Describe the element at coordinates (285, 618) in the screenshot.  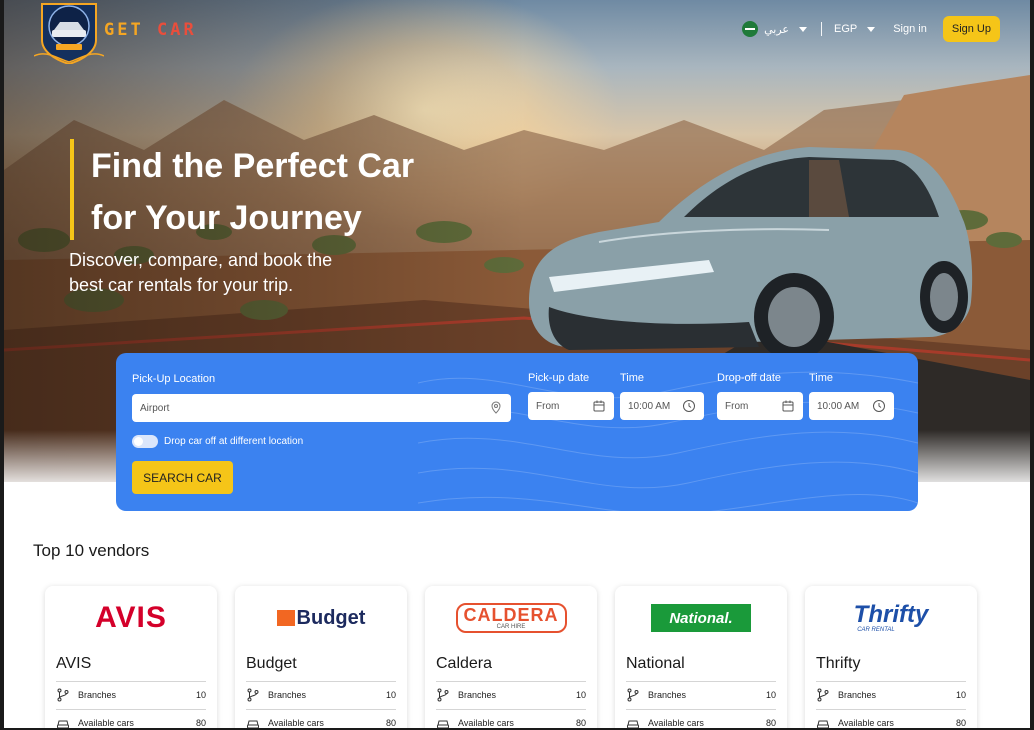
I see `budget-logo-mark` at that location.